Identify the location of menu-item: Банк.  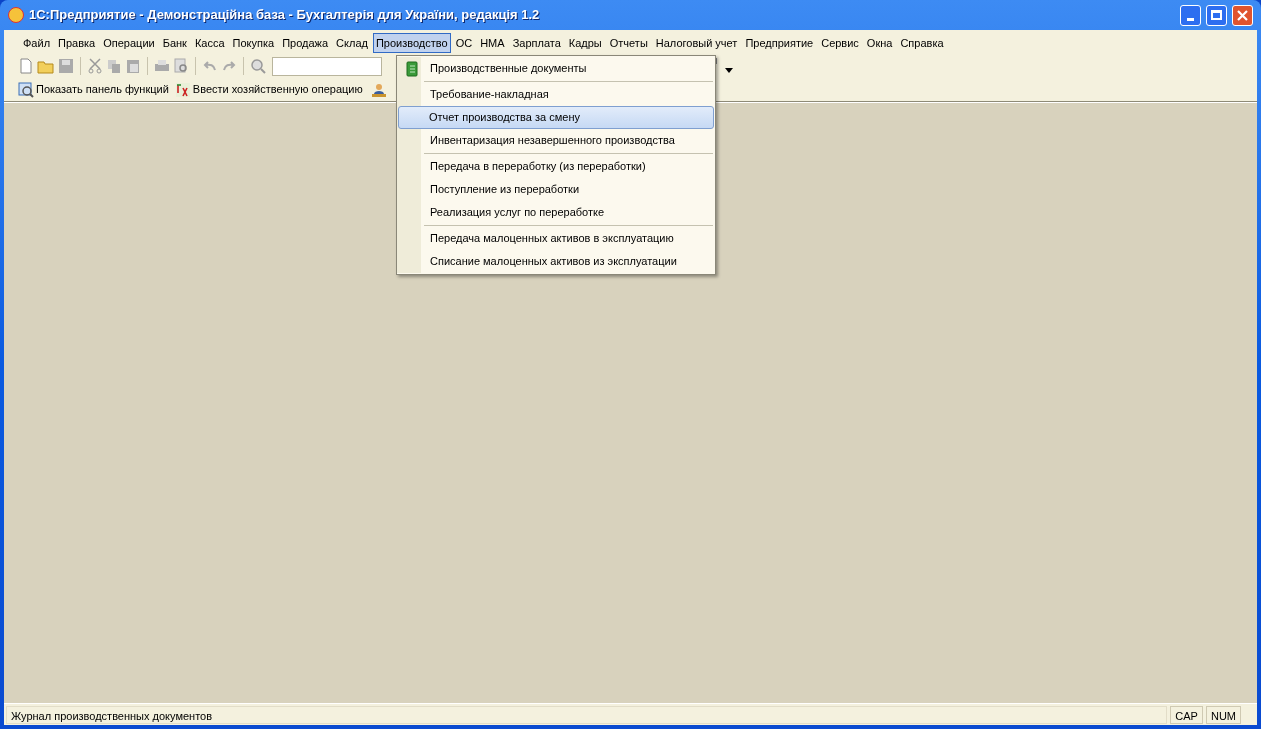
(174, 43).